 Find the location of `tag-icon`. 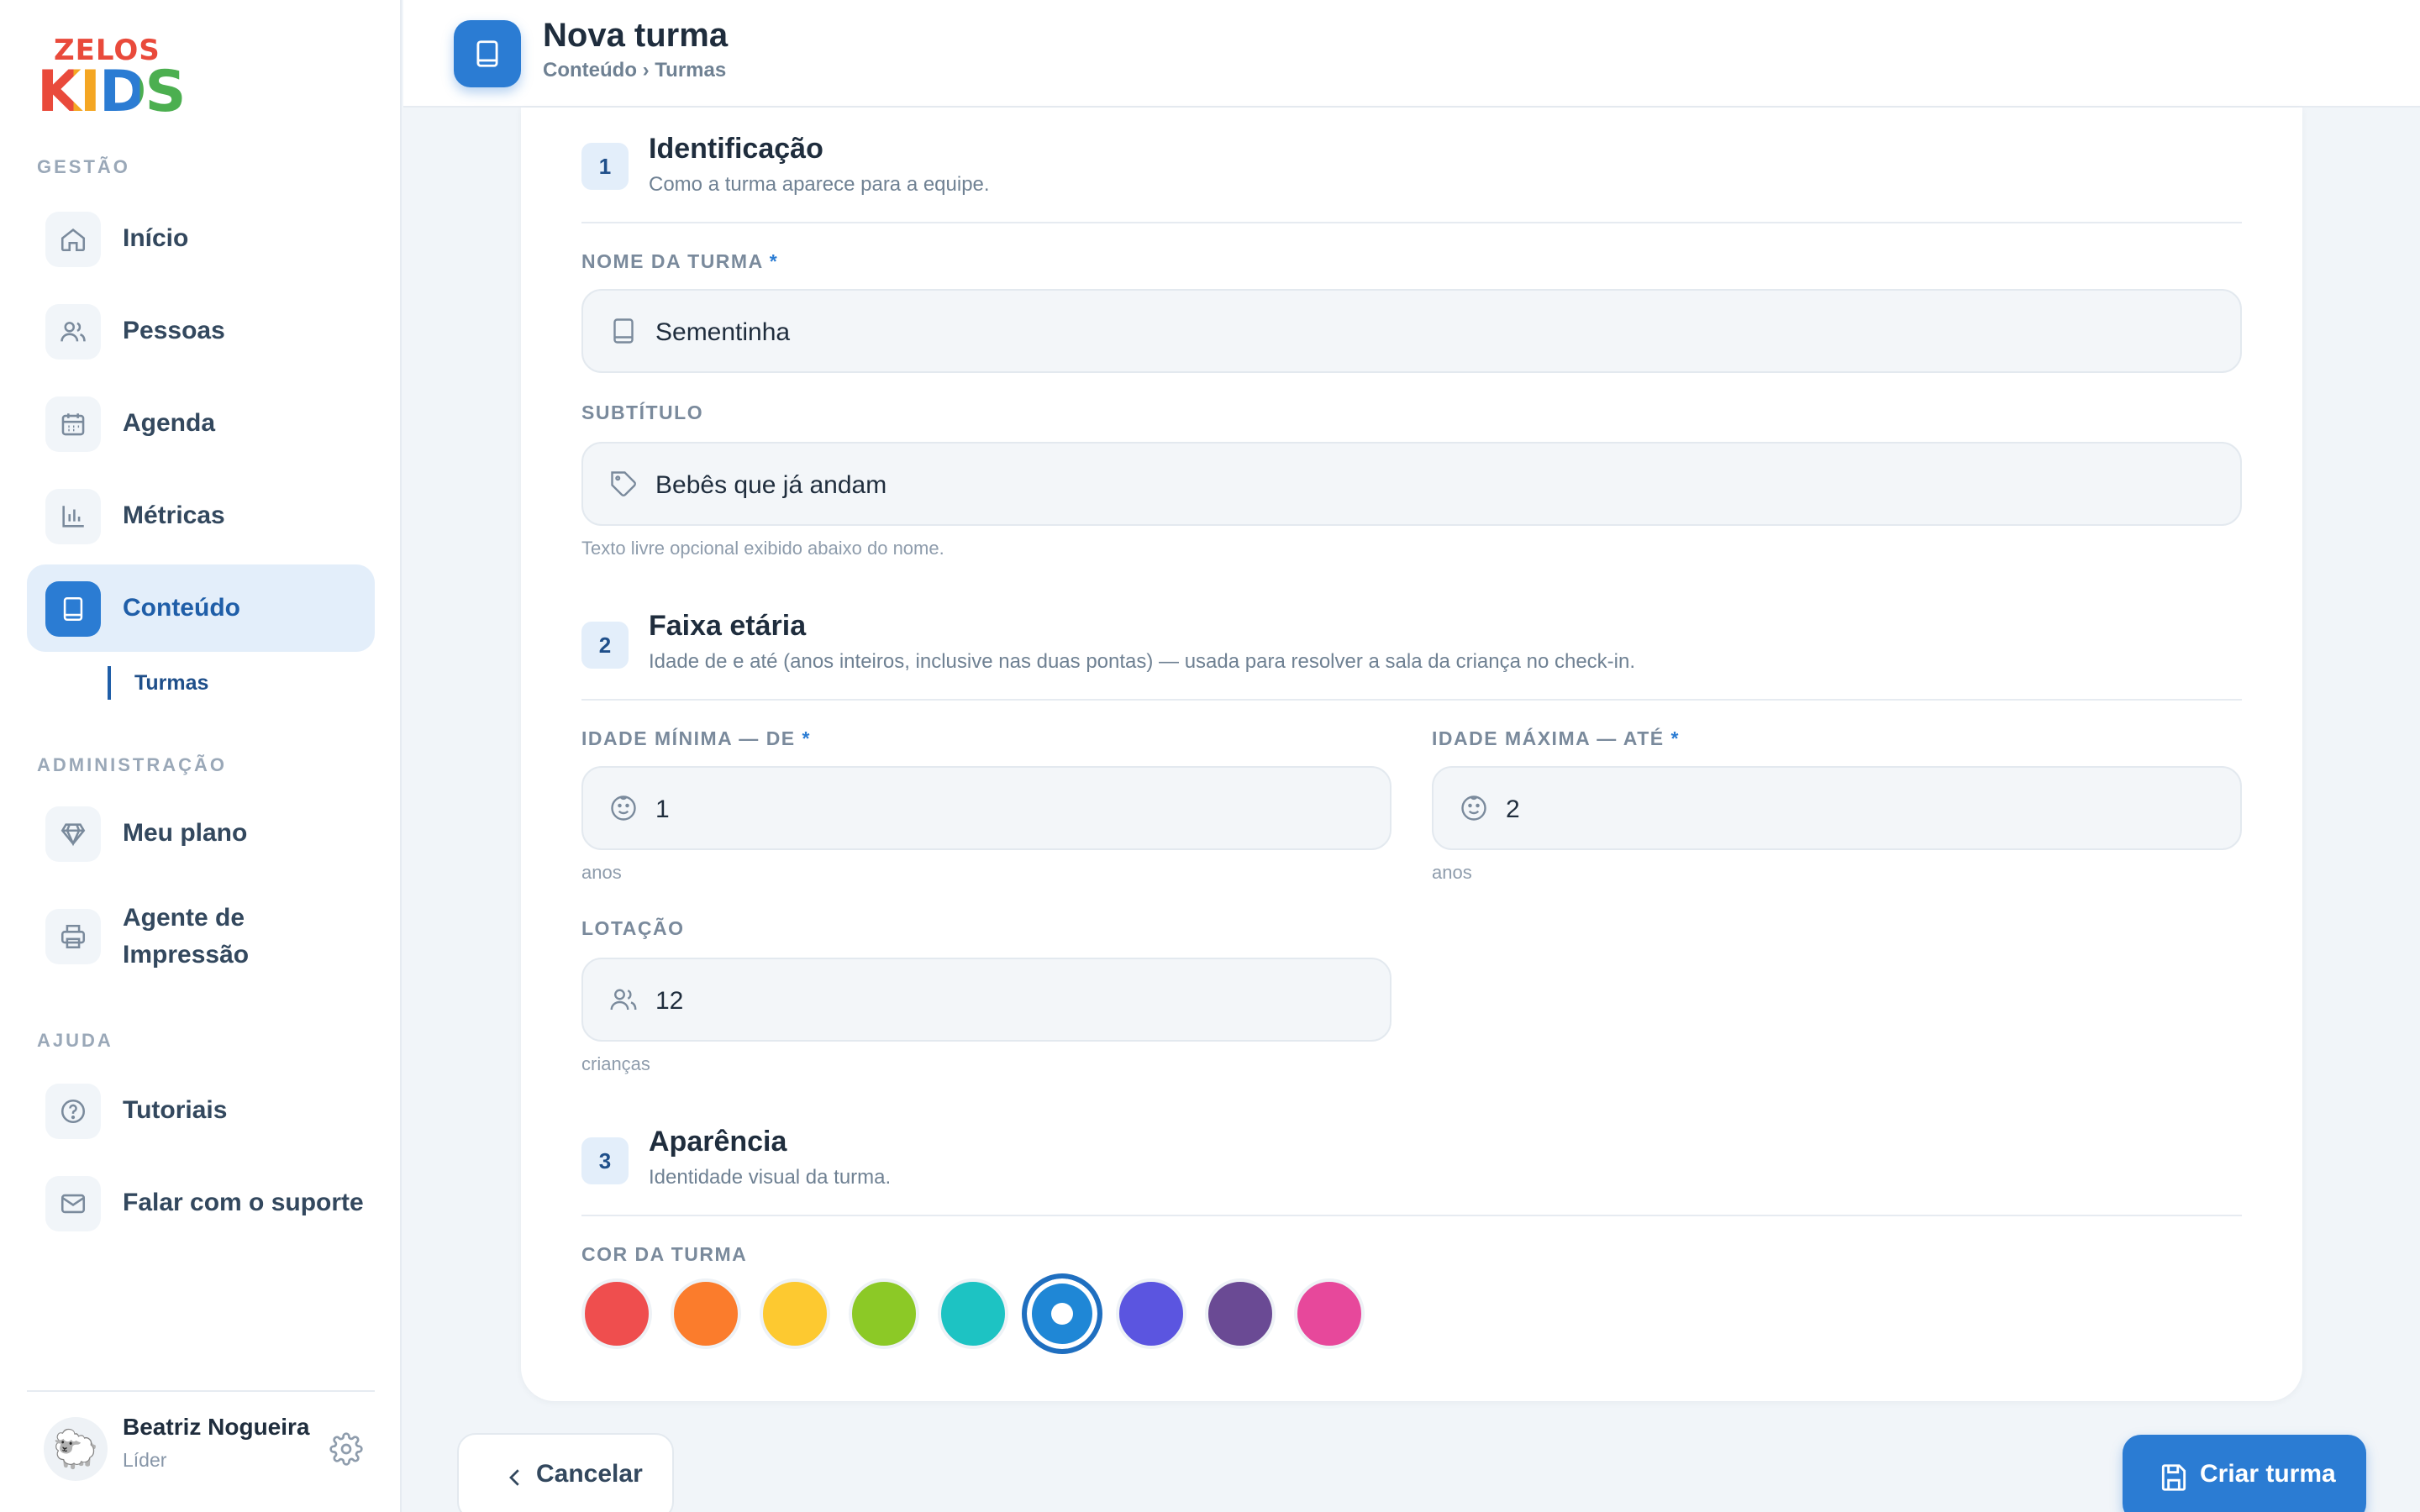

tag-icon is located at coordinates (623, 483).